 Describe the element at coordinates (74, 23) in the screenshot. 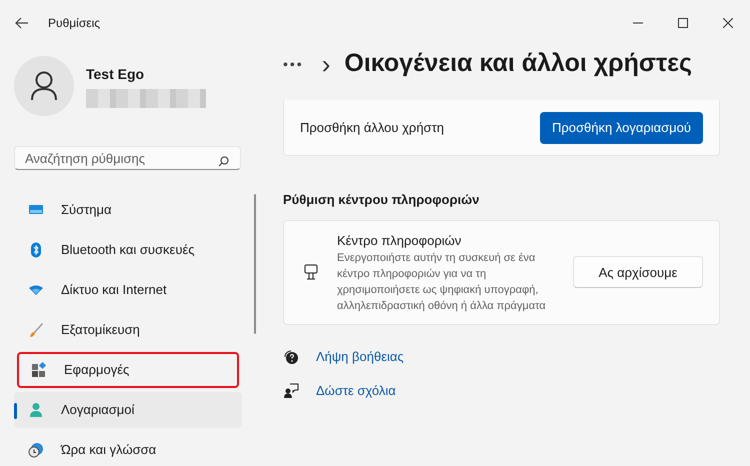

I see `window-title: Ρυθμίσεις` at that location.